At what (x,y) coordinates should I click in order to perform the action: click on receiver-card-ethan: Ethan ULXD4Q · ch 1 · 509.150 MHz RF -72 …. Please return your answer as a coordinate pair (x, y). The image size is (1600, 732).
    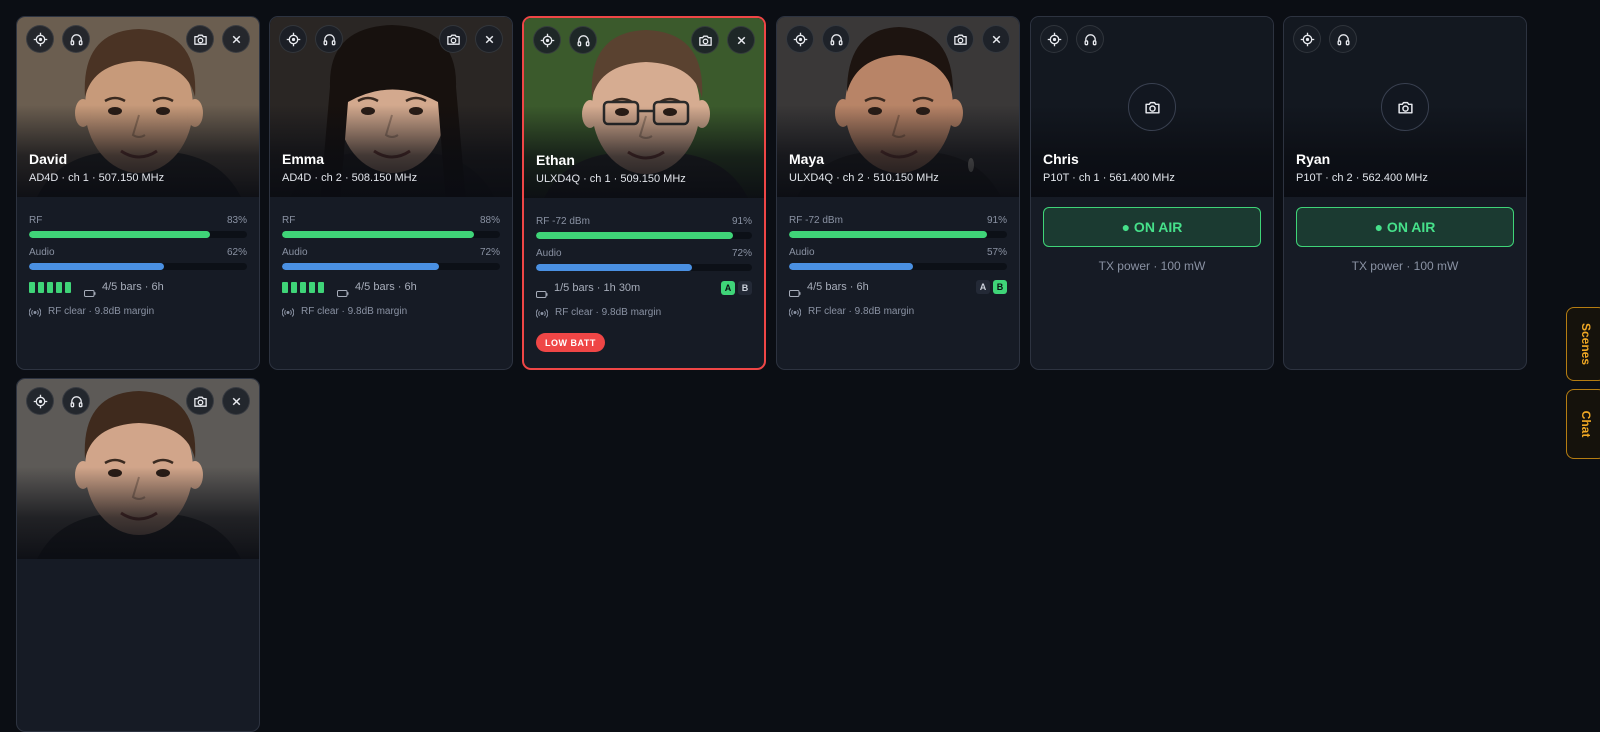
    Looking at the image, I should click on (644, 193).